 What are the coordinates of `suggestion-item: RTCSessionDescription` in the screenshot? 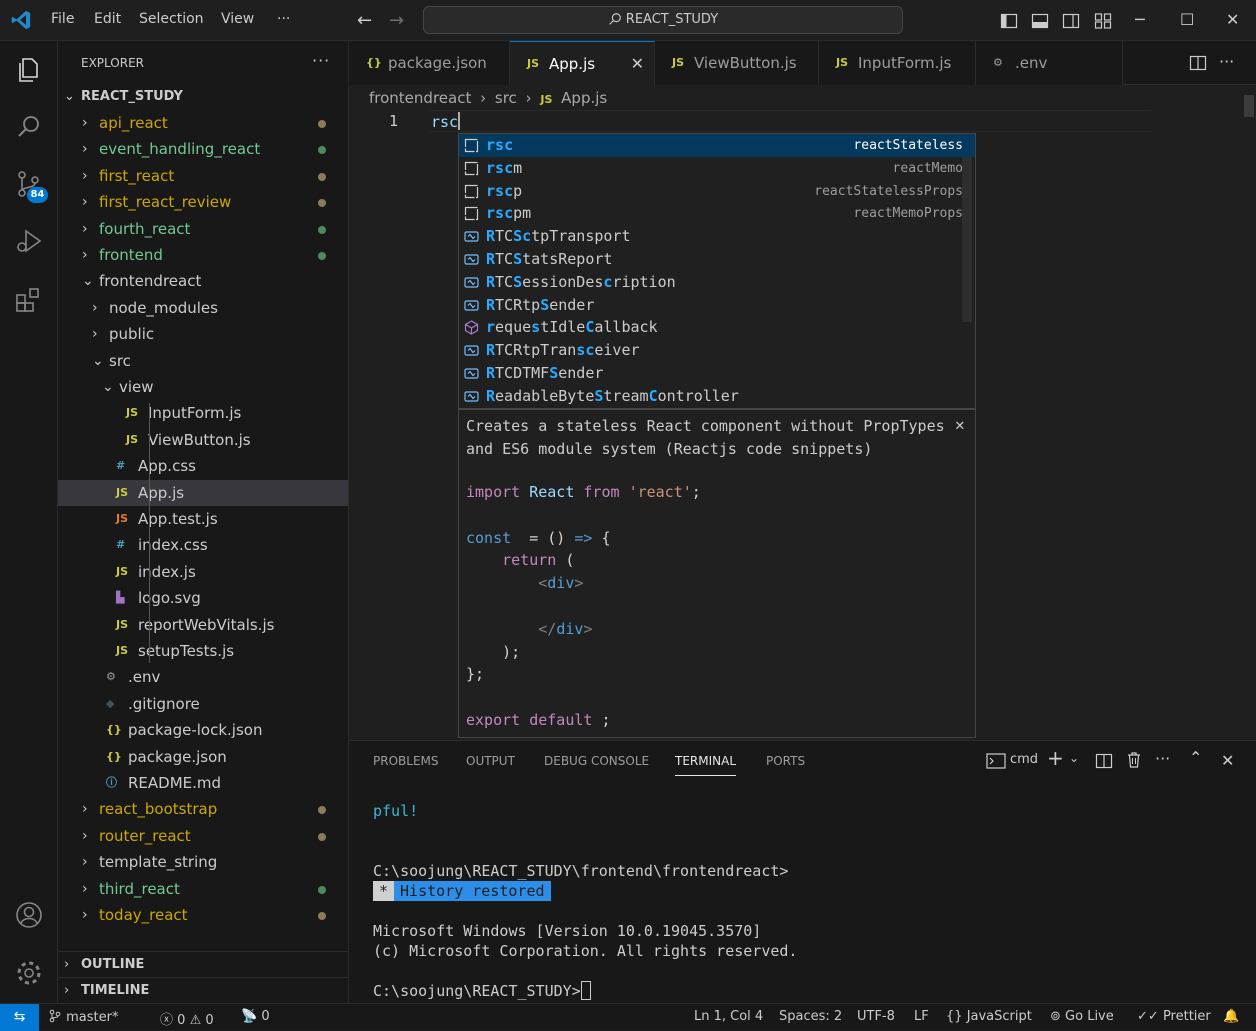 It's located at (717, 282).